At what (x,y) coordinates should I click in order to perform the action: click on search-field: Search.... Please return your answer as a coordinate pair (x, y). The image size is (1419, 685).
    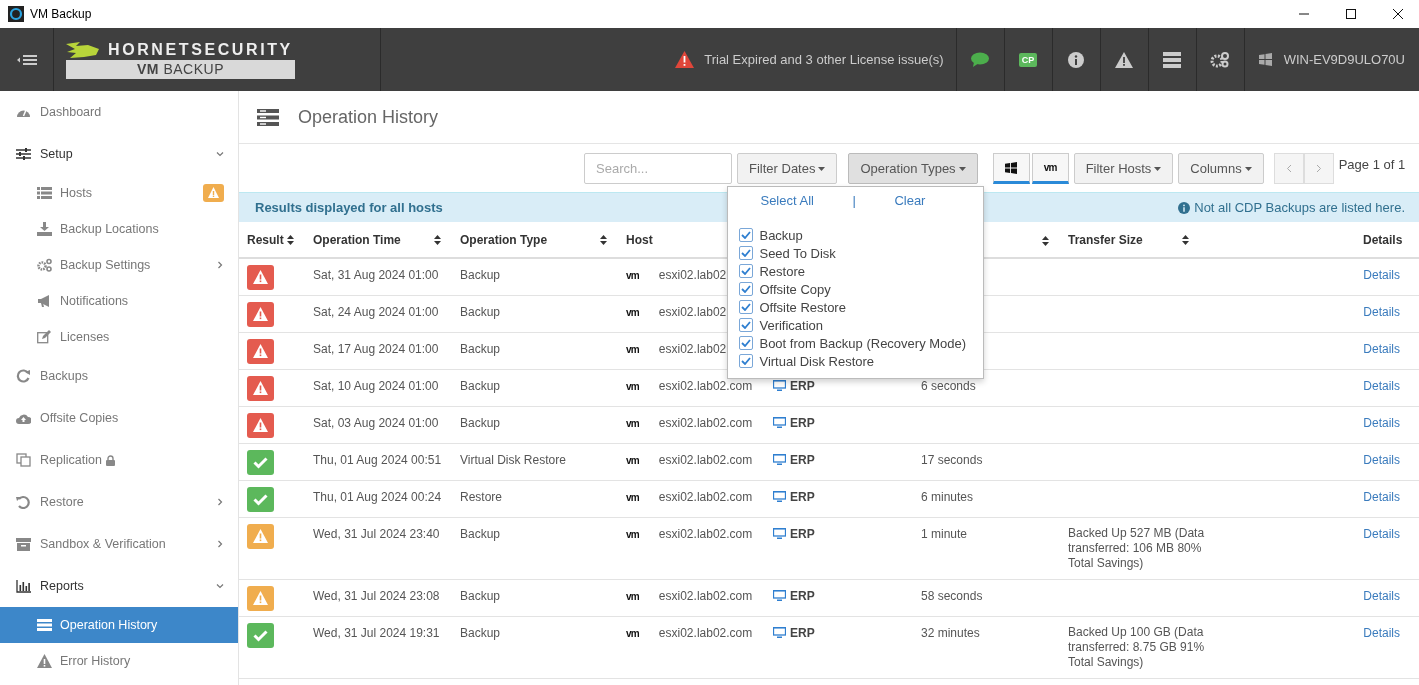
    Looking at the image, I should click on (658, 168).